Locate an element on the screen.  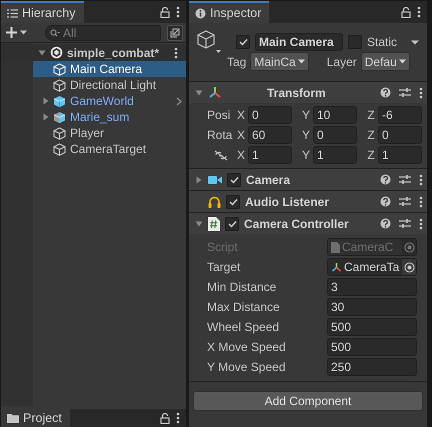
plus-icon is located at coordinates (11, 32).